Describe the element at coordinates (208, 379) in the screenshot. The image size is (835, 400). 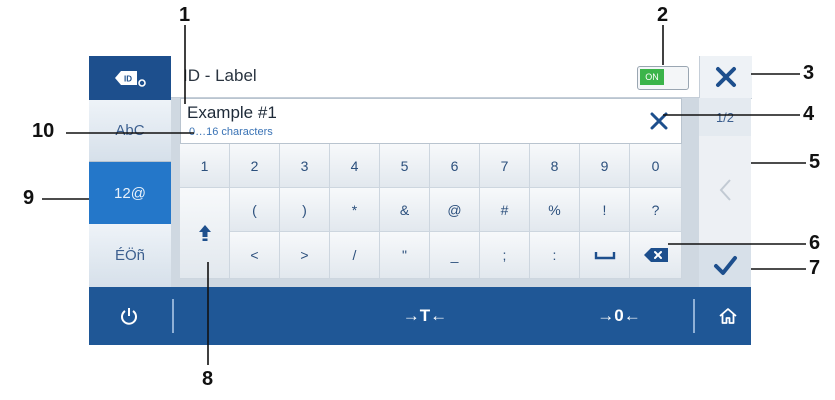
I see `callout-number: 8` at that location.